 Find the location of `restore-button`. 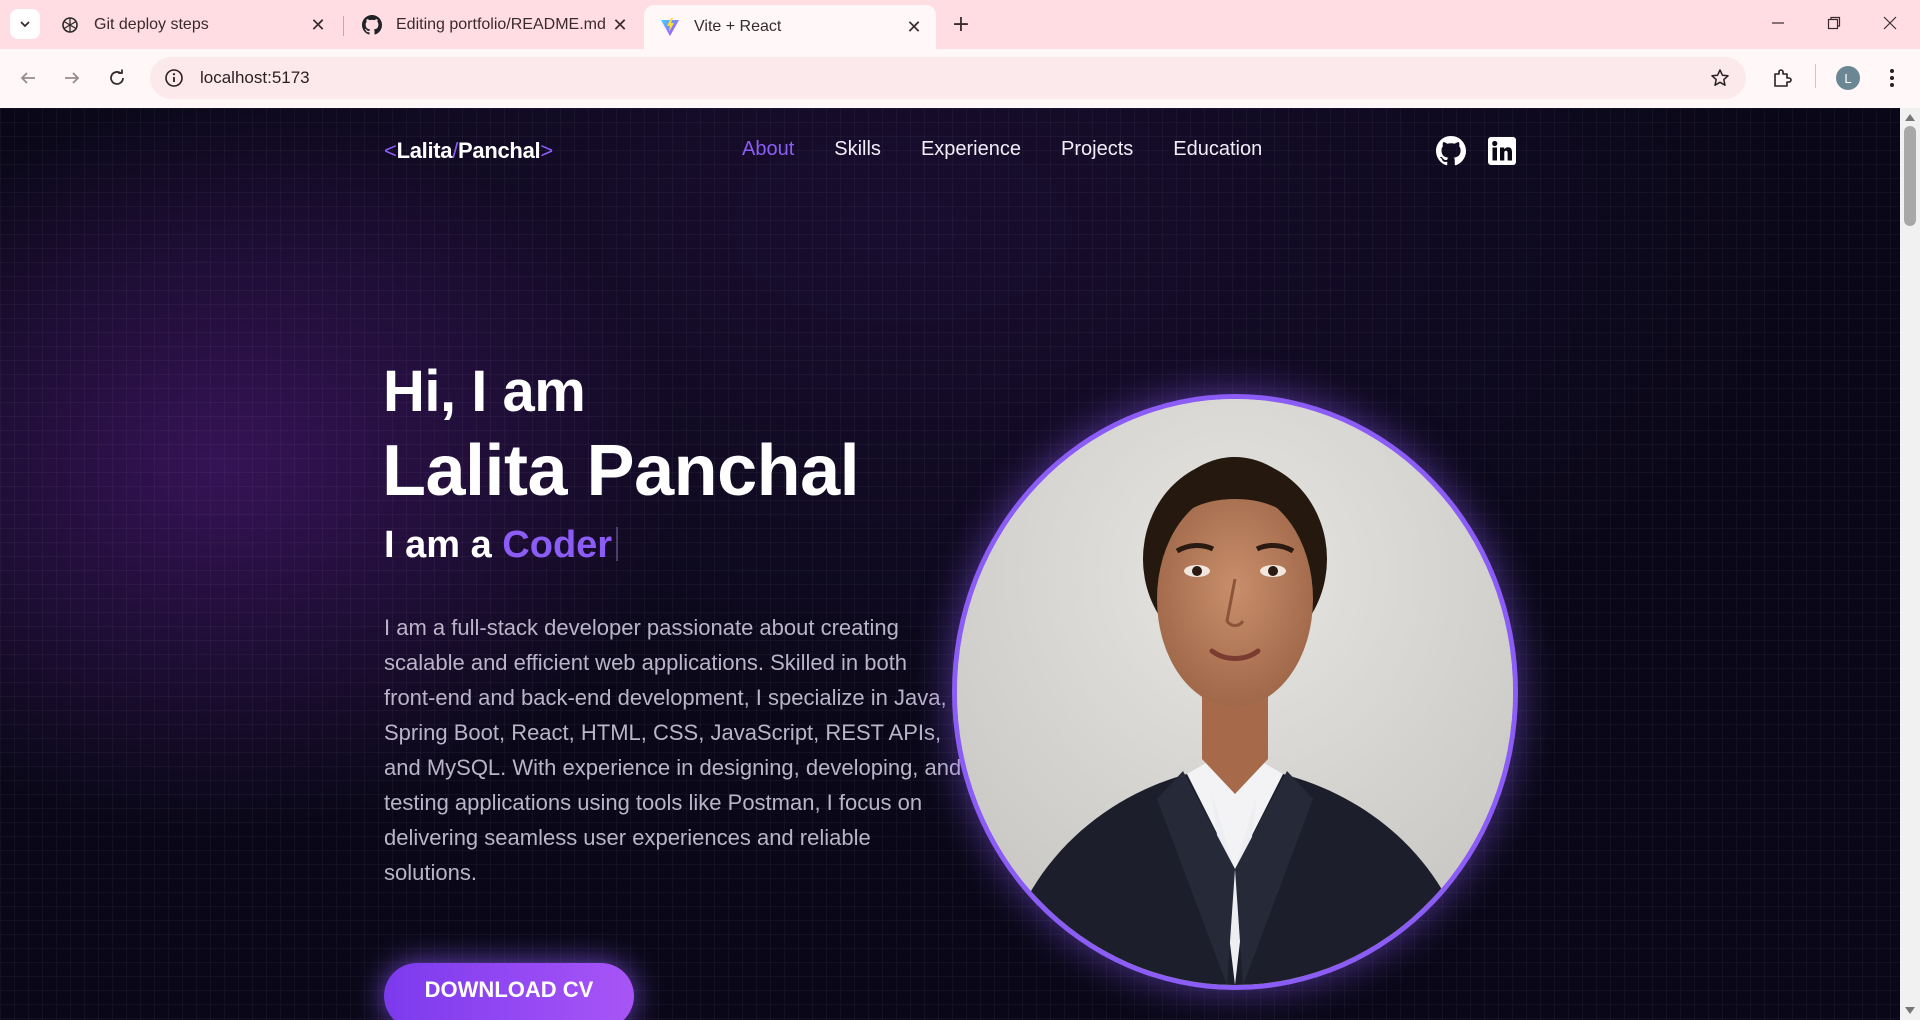

restore-button is located at coordinates (1834, 23).